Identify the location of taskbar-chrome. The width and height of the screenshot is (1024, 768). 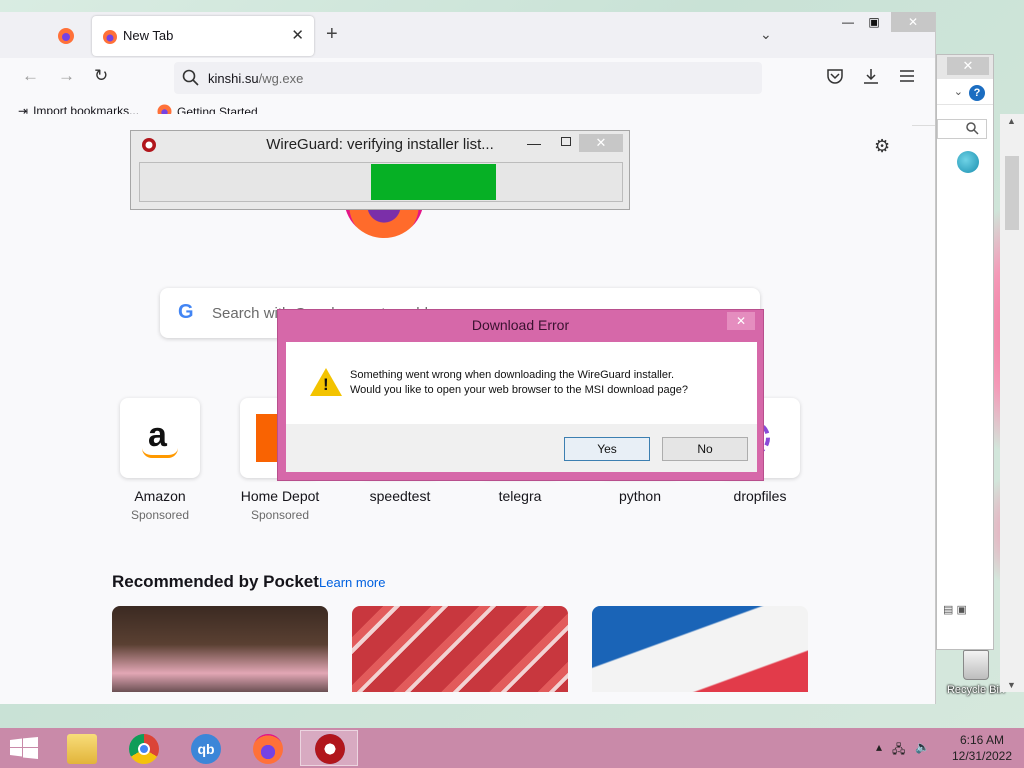
(143, 748).